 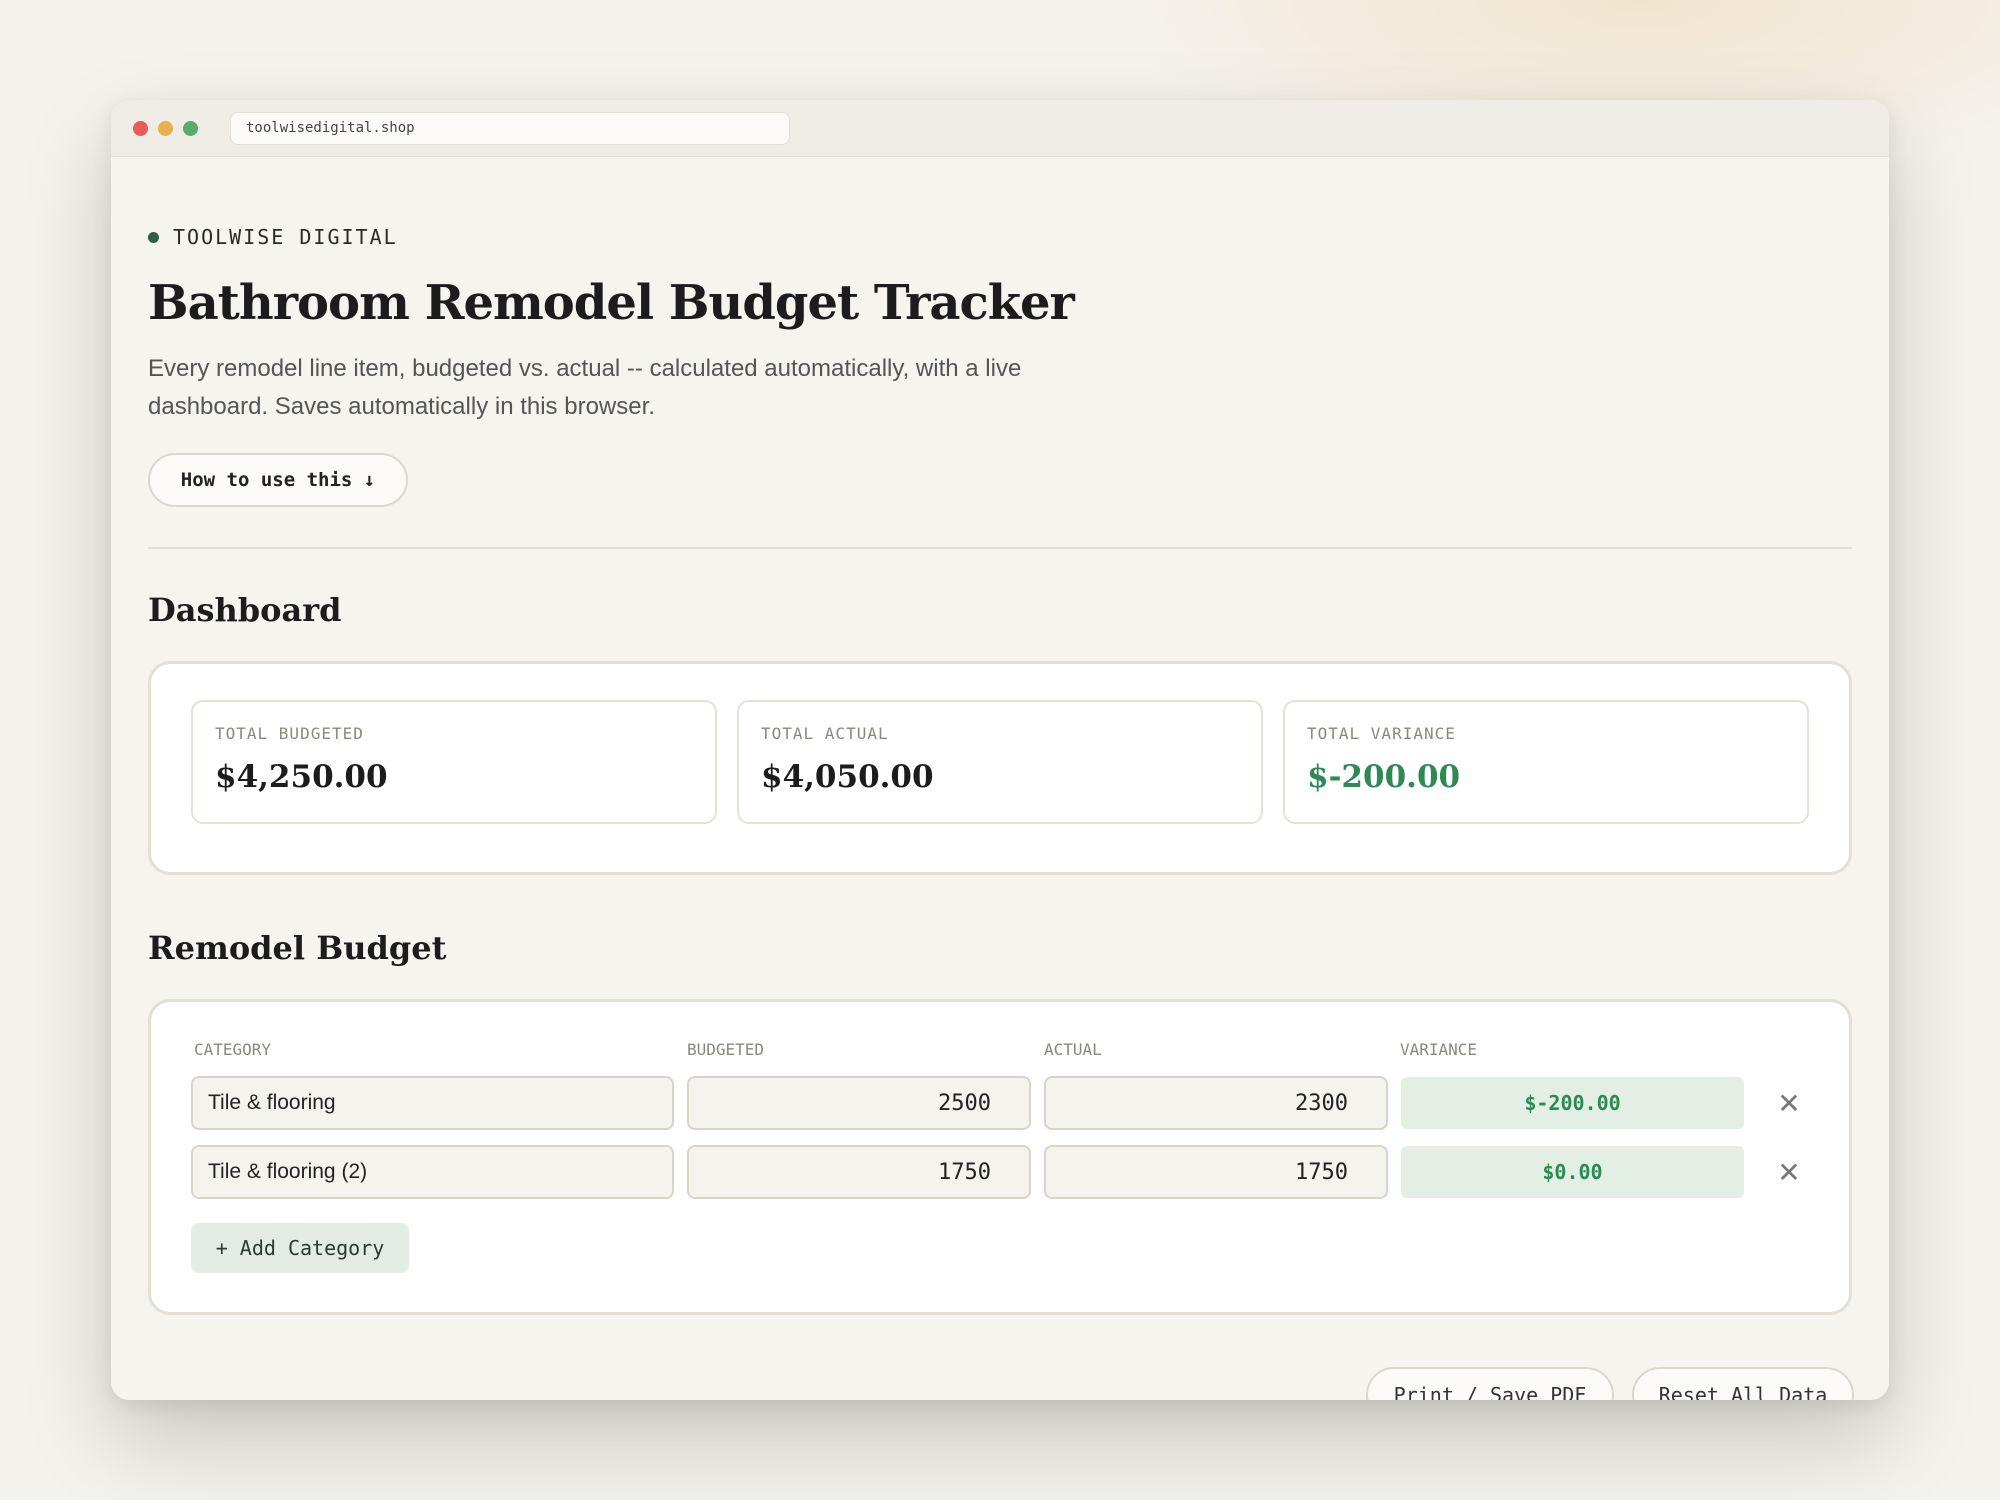 I want to click on maximize-window-dot, so click(x=190, y=128).